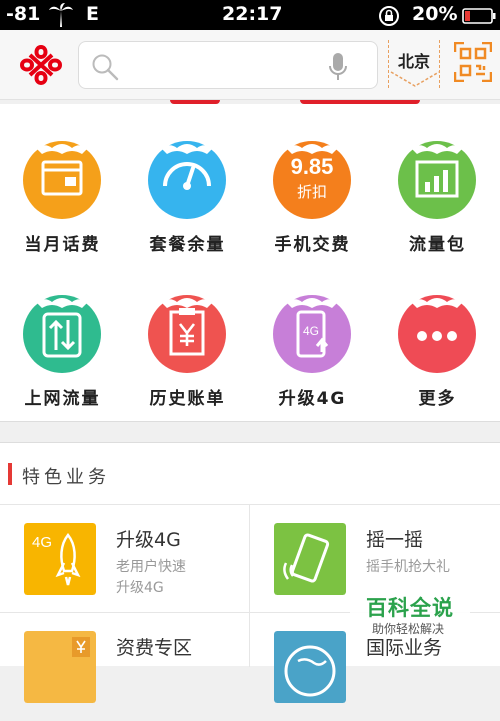 Image resolution: width=500 pixels, height=721 pixels. I want to click on grid-item-label: 手机交费, so click(312, 245).